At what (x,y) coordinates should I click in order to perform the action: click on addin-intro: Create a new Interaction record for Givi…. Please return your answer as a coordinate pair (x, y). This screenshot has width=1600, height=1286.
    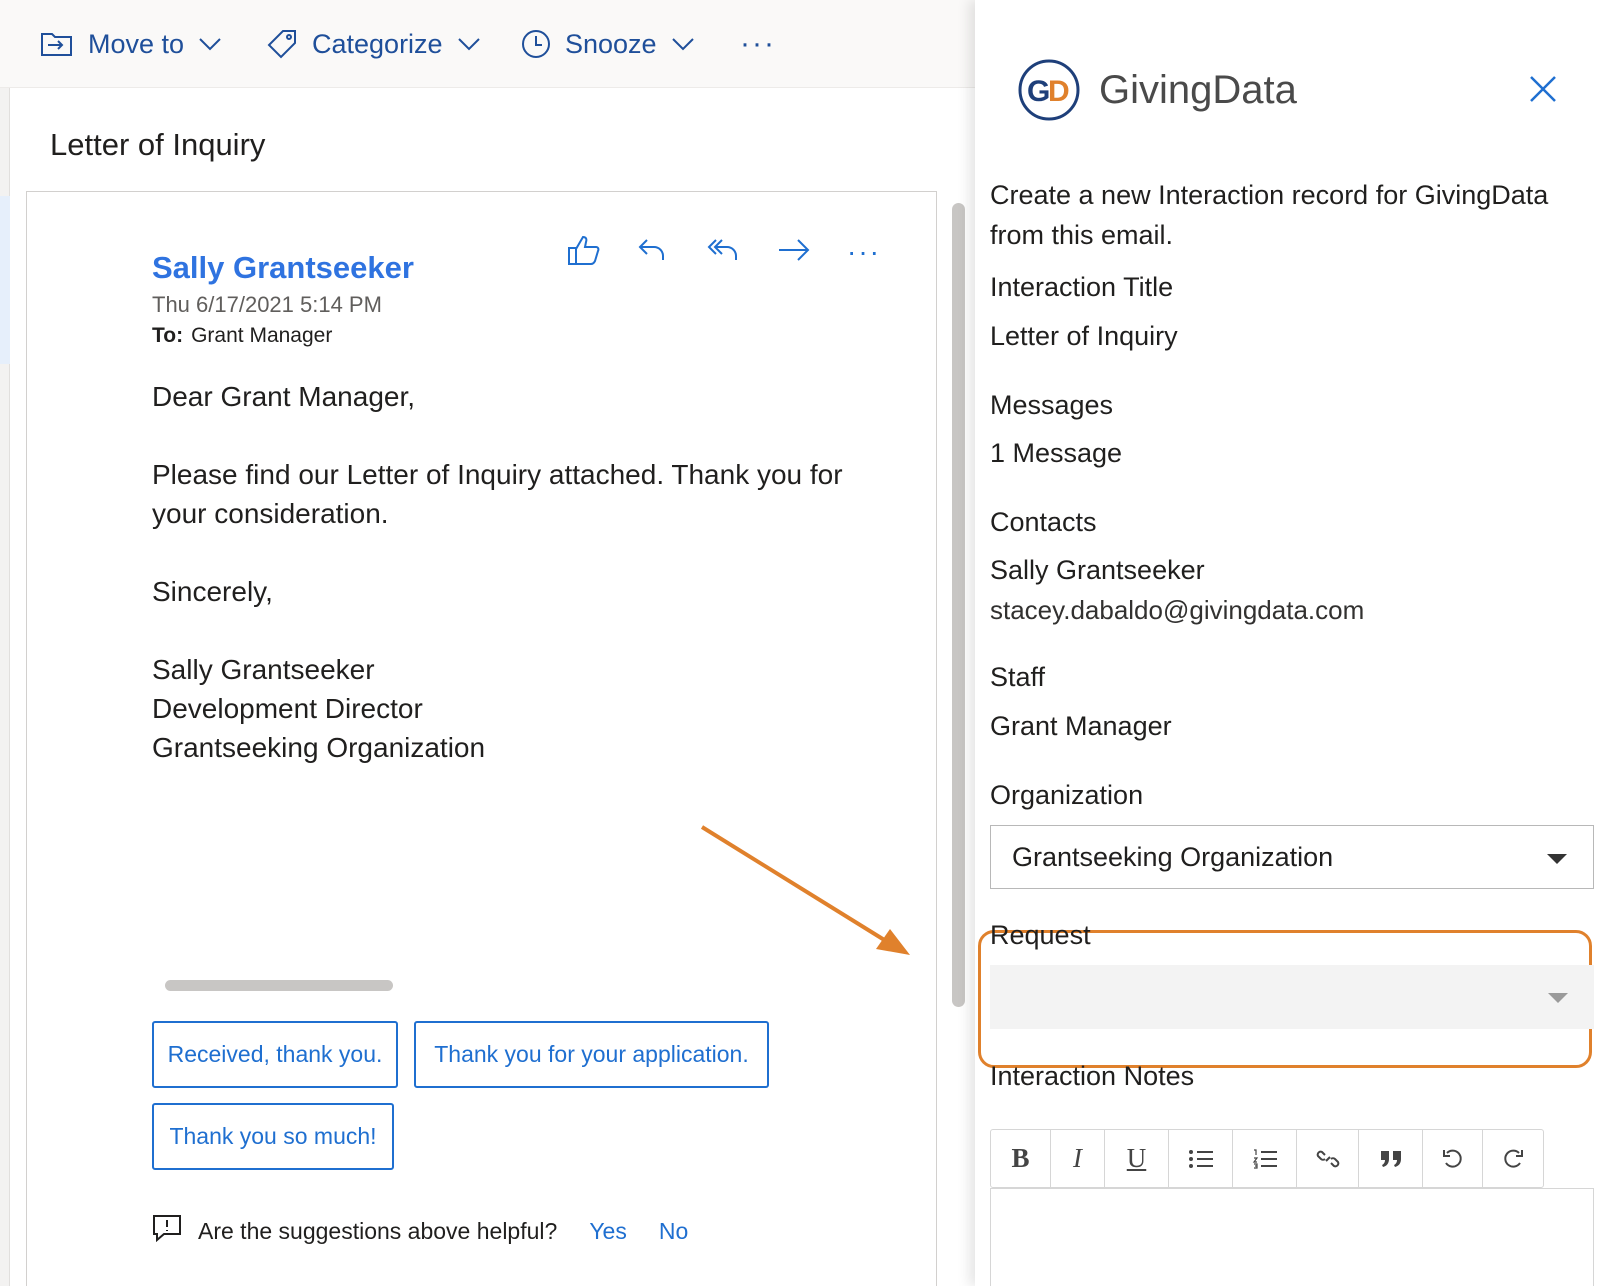
    Looking at the image, I should click on (1269, 215).